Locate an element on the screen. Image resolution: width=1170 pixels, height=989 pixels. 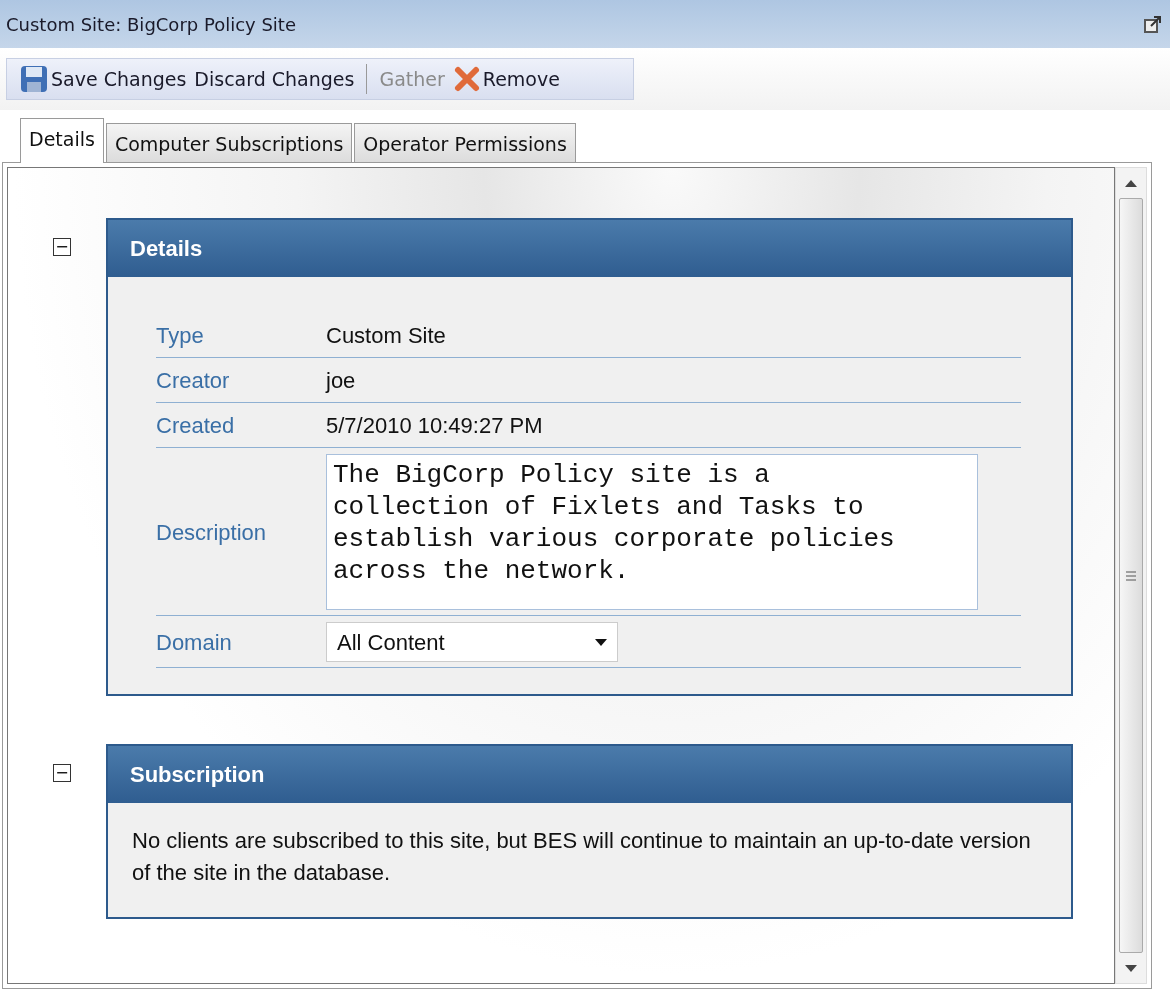
toolbar-button: Remove is located at coordinates (506, 79).